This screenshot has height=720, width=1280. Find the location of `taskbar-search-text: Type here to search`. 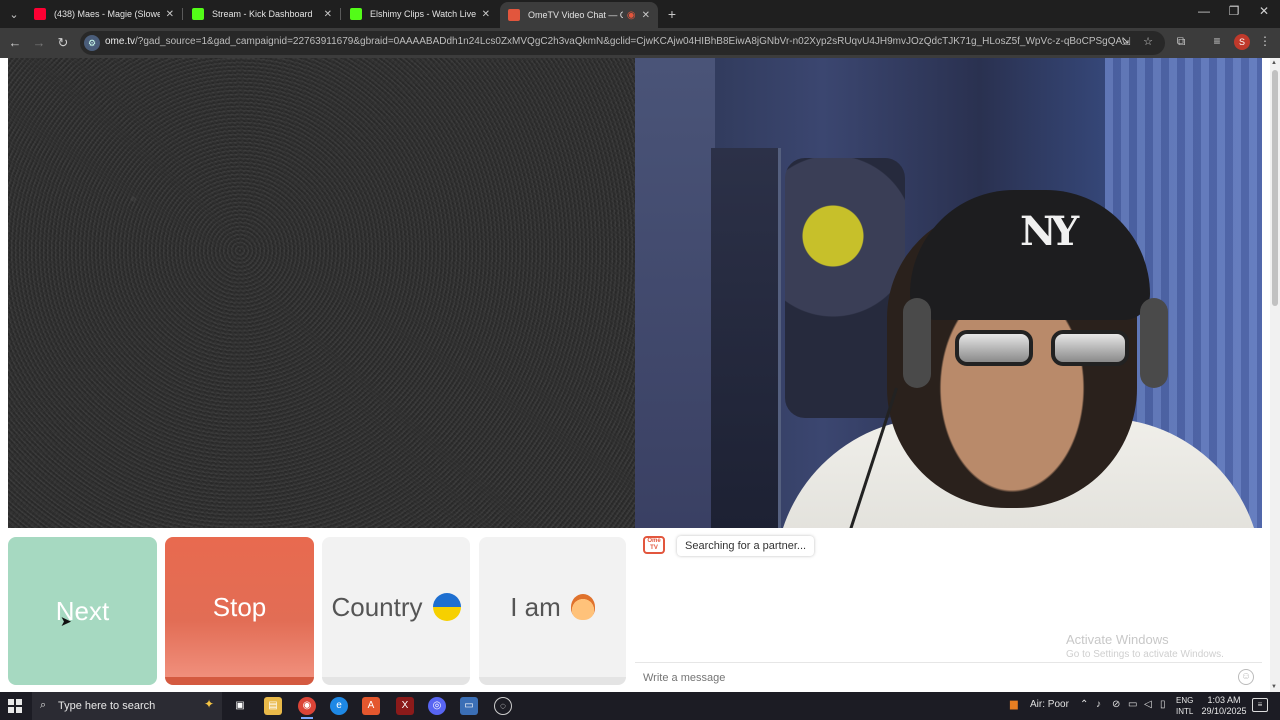

taskbar-search-text: Type here to search is located at coordinates (107, 706).